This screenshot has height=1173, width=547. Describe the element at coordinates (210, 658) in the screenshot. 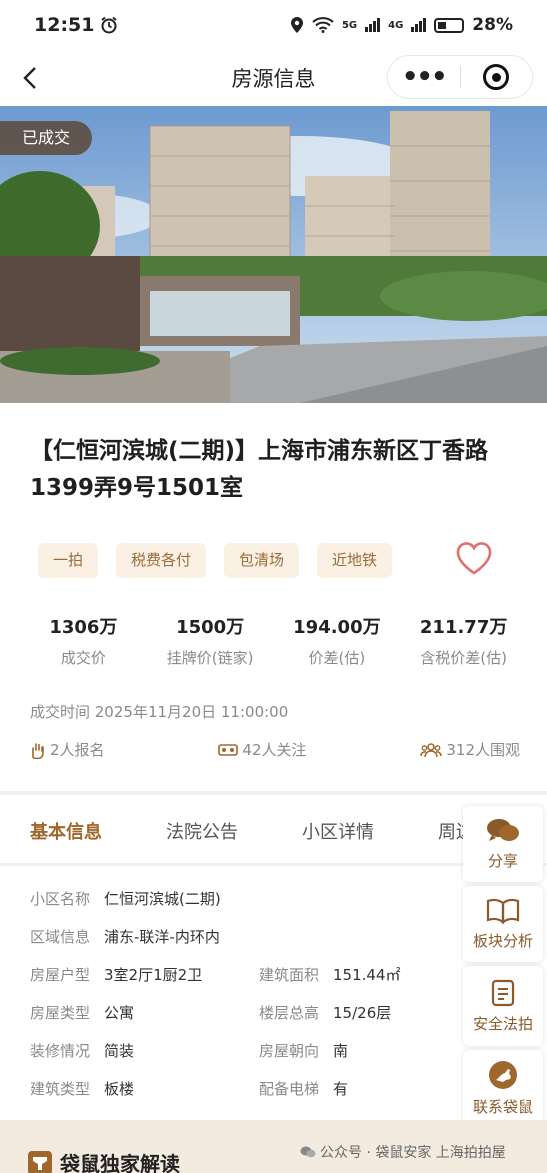

I see `stat-label: 挂牌价(链家)` at that location.